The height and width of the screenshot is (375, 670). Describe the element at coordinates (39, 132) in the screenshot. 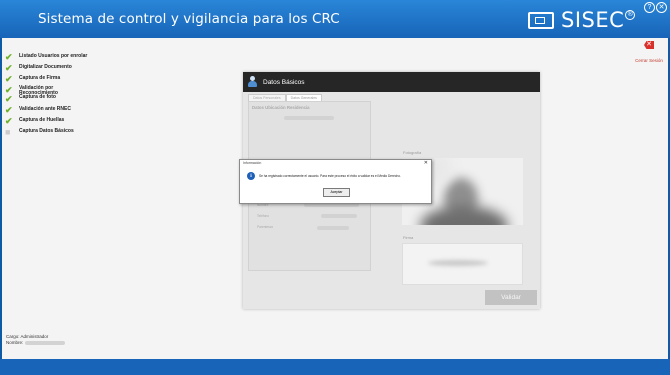

I see `step-item-current: ■ Captura Datos Básicos` at that location.